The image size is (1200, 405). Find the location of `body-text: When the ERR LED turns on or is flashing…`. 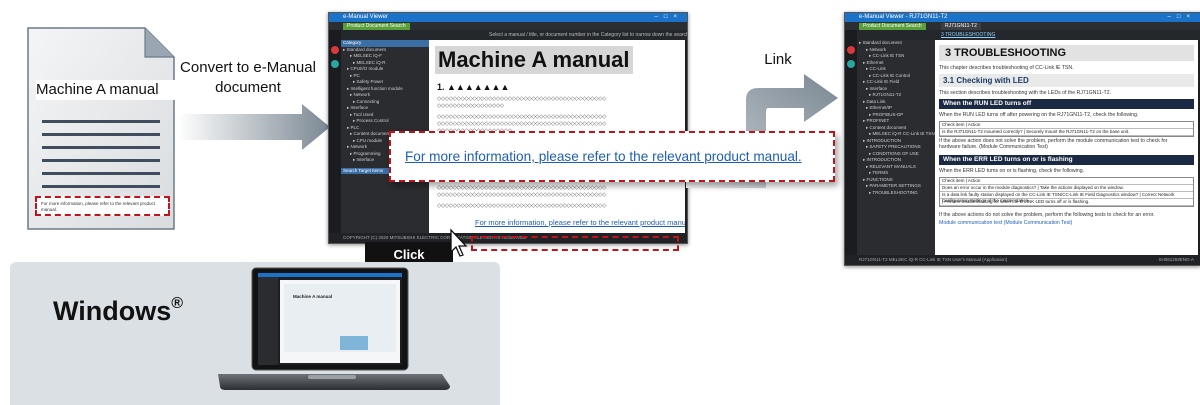

body-text: When the ERR LED turns on or is flashing… is located at coordinates (1012, 171).